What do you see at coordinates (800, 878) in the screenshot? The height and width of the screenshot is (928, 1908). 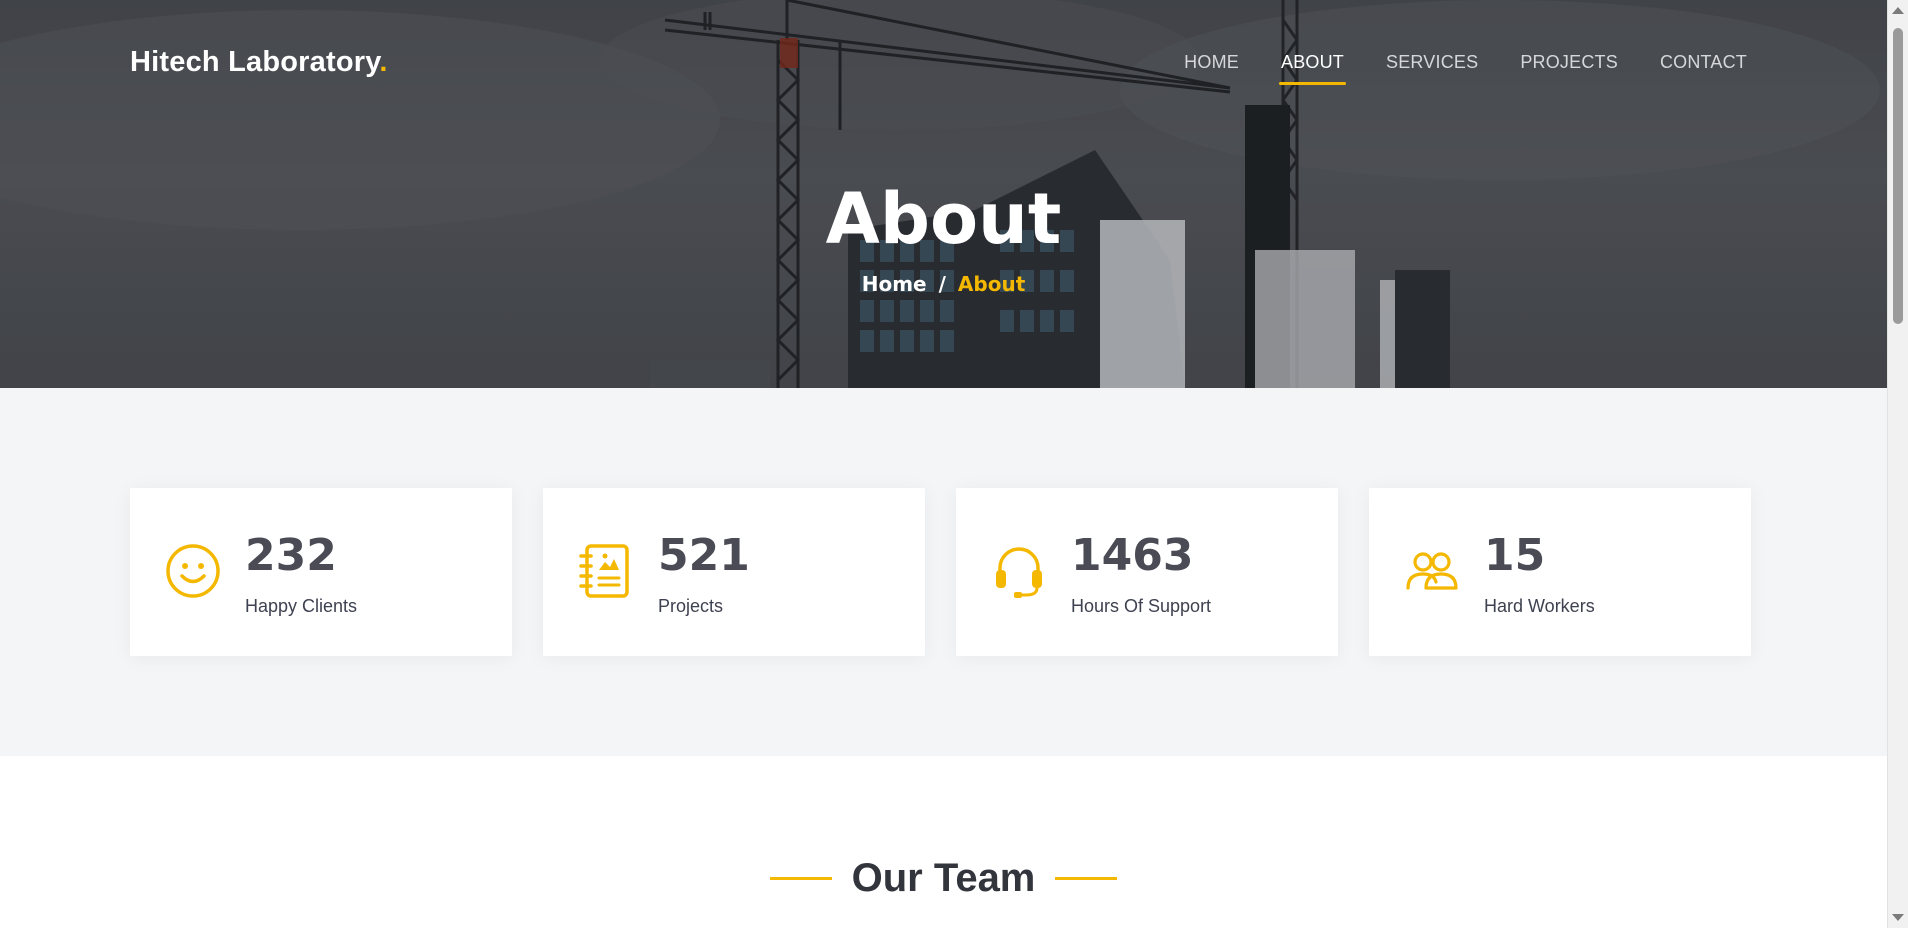 I see `heading-decor-line-left` at bounding box center [800, 878].